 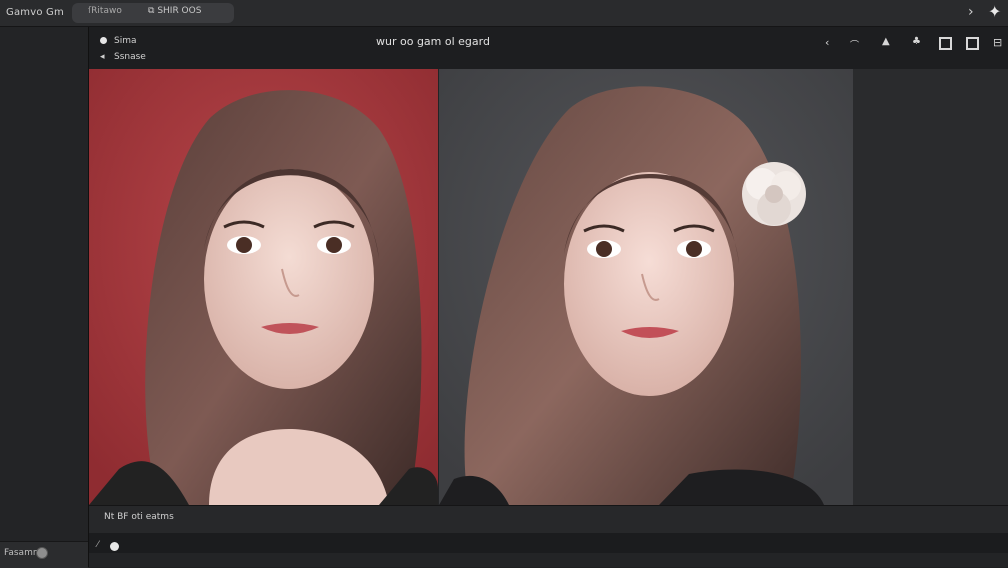 What do you see at coordinates (886, 41) in the screenshot?
I see `triangle-icon: ▲` at bounding box center [886, 41].